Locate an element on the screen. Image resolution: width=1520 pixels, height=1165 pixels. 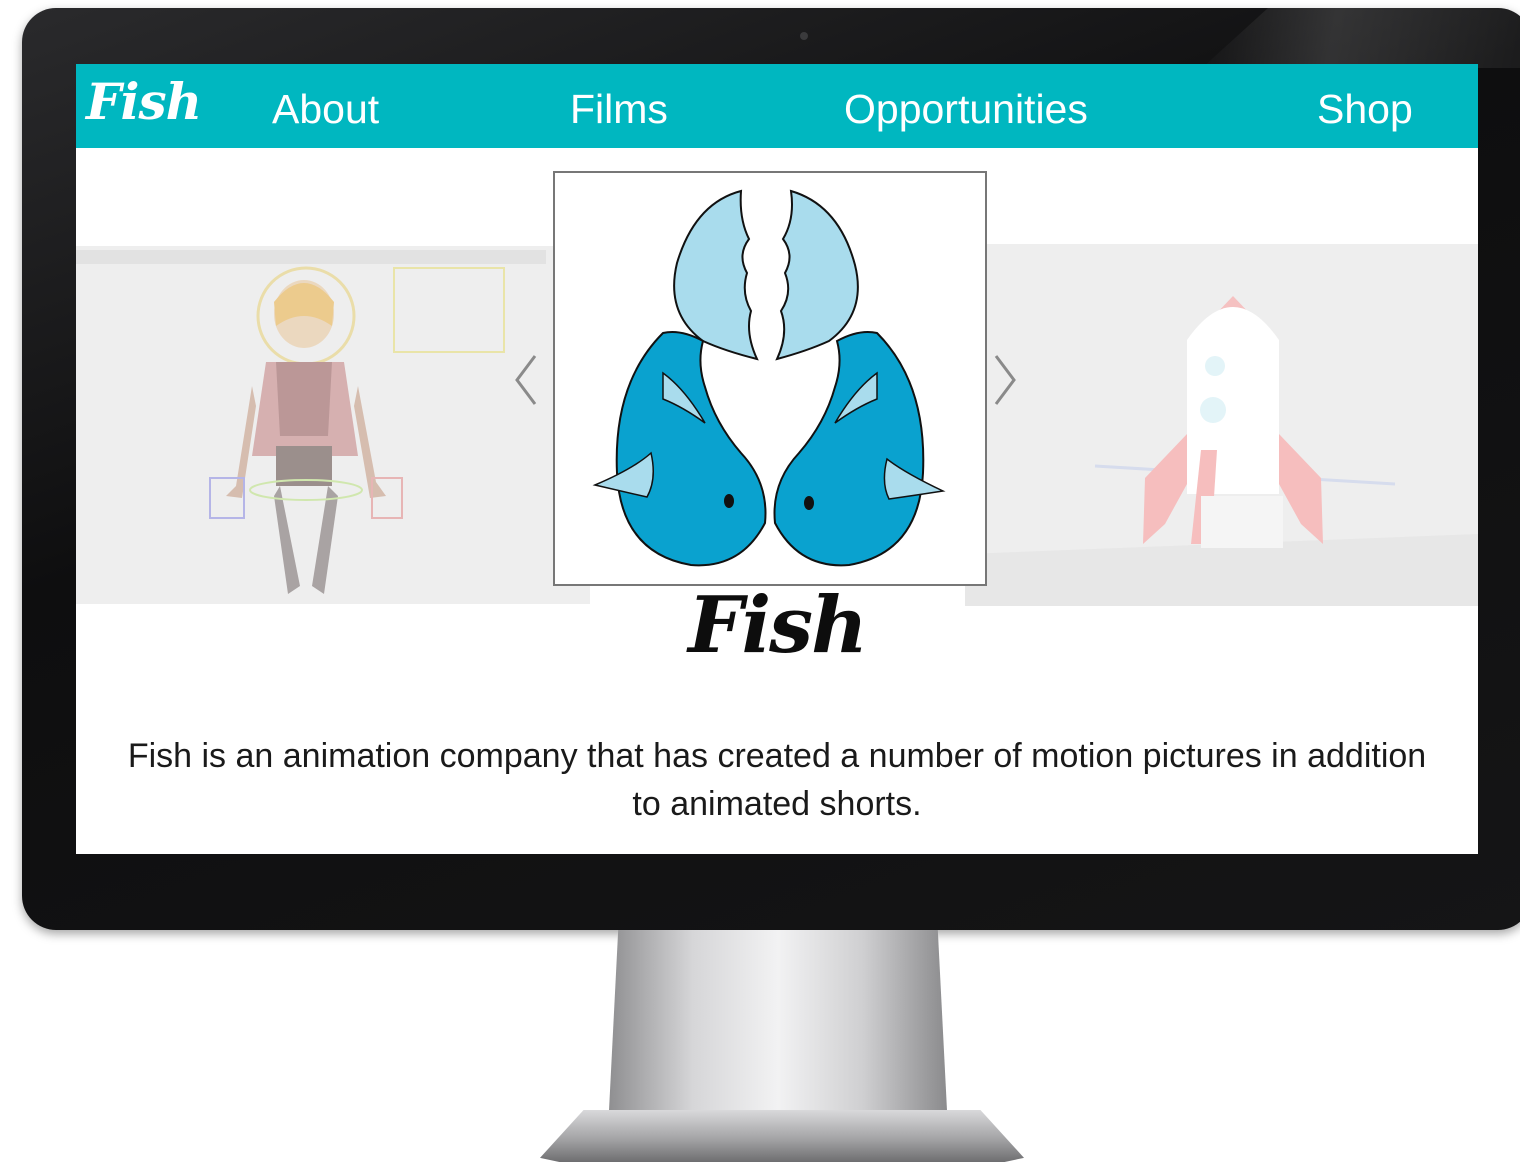
chevron-right-icon is located at coordinates (1005, 380).